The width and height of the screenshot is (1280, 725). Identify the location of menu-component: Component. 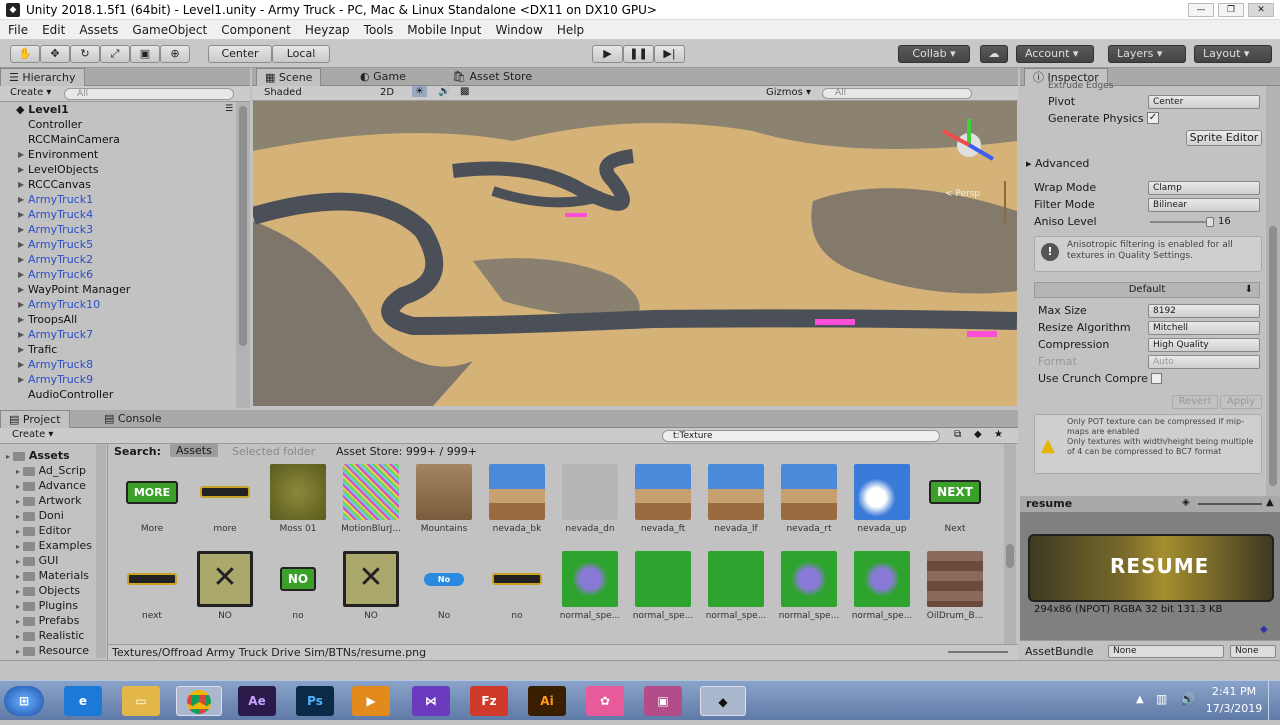
(256, 30).